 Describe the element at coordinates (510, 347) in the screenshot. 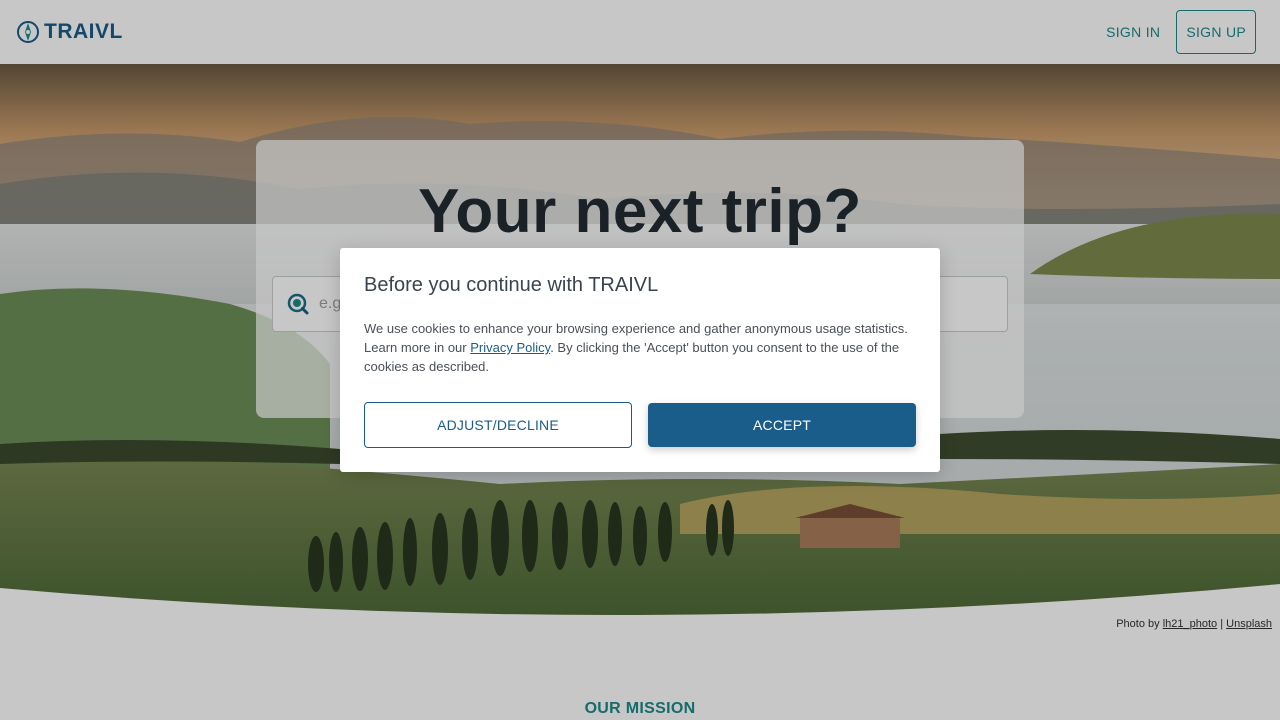

I see `privacy-policy-link: Privacy Policy` at that location.